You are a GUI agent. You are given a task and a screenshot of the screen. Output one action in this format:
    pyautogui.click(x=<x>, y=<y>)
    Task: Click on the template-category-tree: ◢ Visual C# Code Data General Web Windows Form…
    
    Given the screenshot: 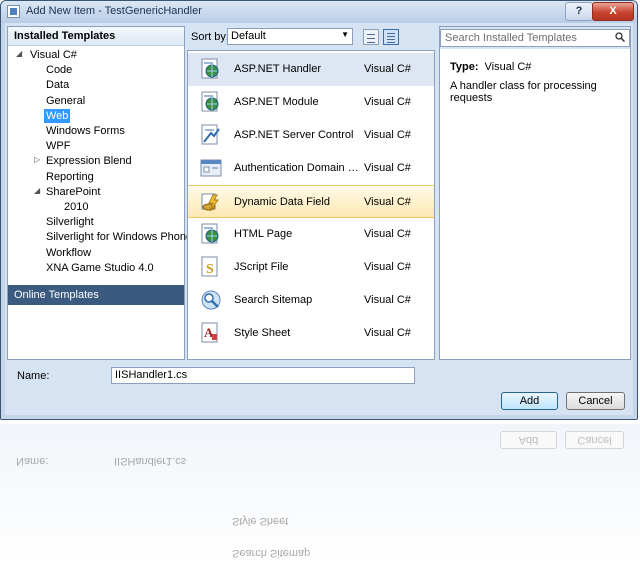 What is the action you would take?
    pyautogui.click(x=100, y=165)
    